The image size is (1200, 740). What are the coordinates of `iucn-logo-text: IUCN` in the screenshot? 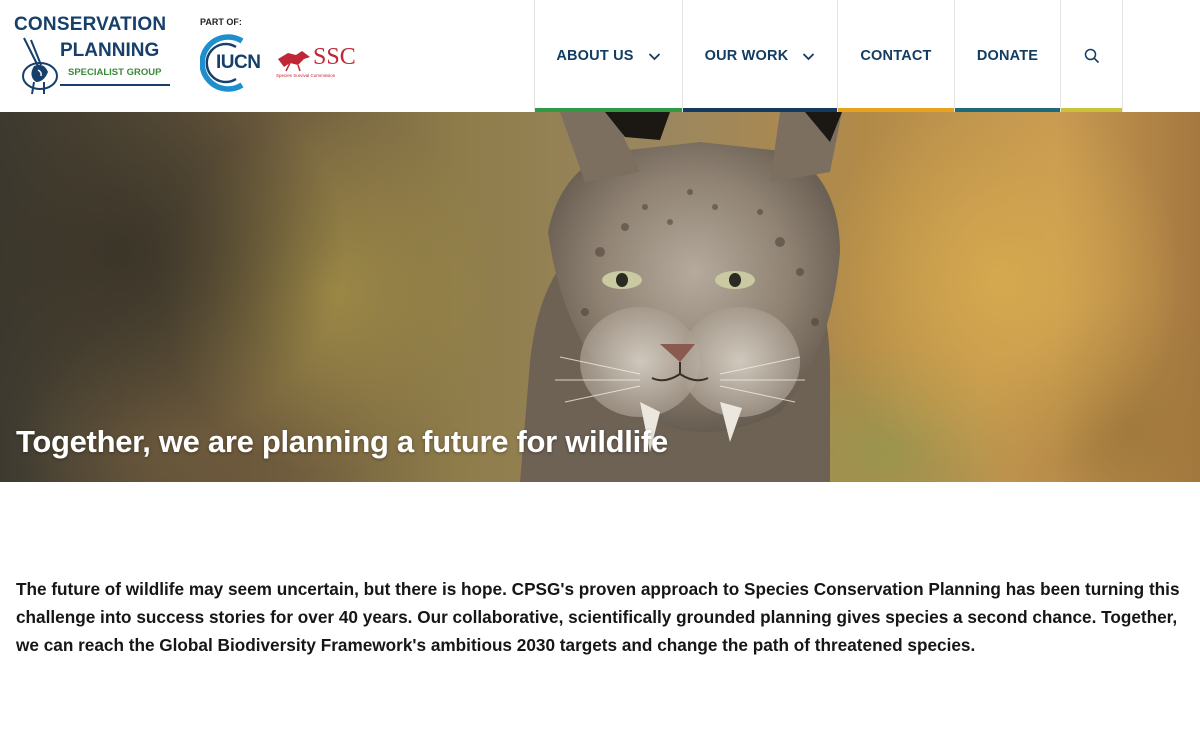 It's located at (238, 62).